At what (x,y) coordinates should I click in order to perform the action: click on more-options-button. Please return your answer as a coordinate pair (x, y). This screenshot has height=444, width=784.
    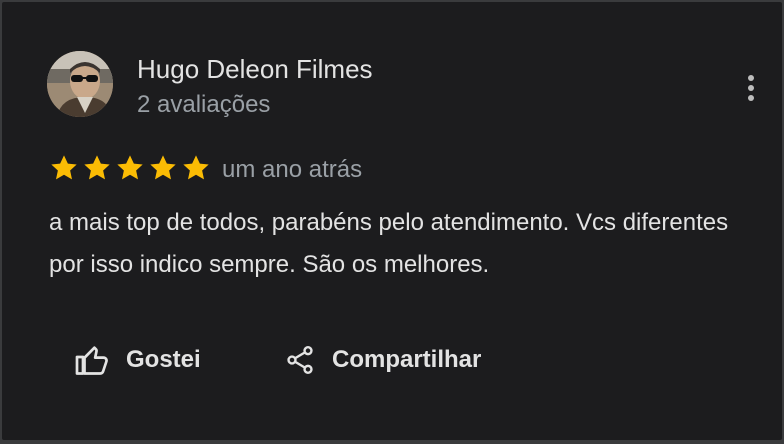
    Looking at the image, I should click on (751, 88).